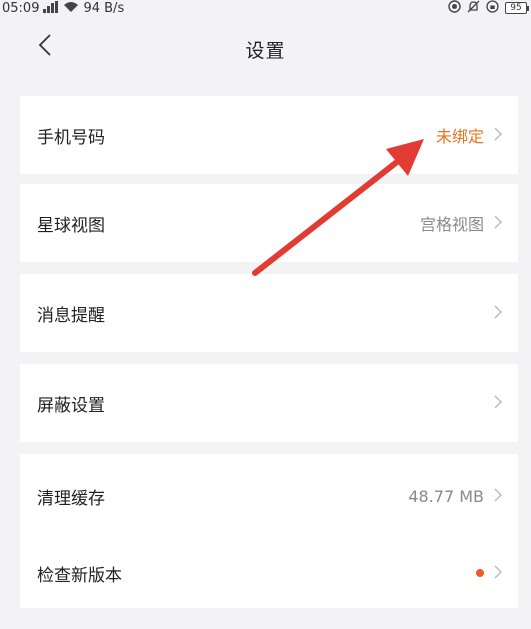 Image resolution: width=531 pixels, height=629 pixels. Describe the element at coordinates (71, 137) in the screenshot. I see `phone-label: 手机号码` at that location.